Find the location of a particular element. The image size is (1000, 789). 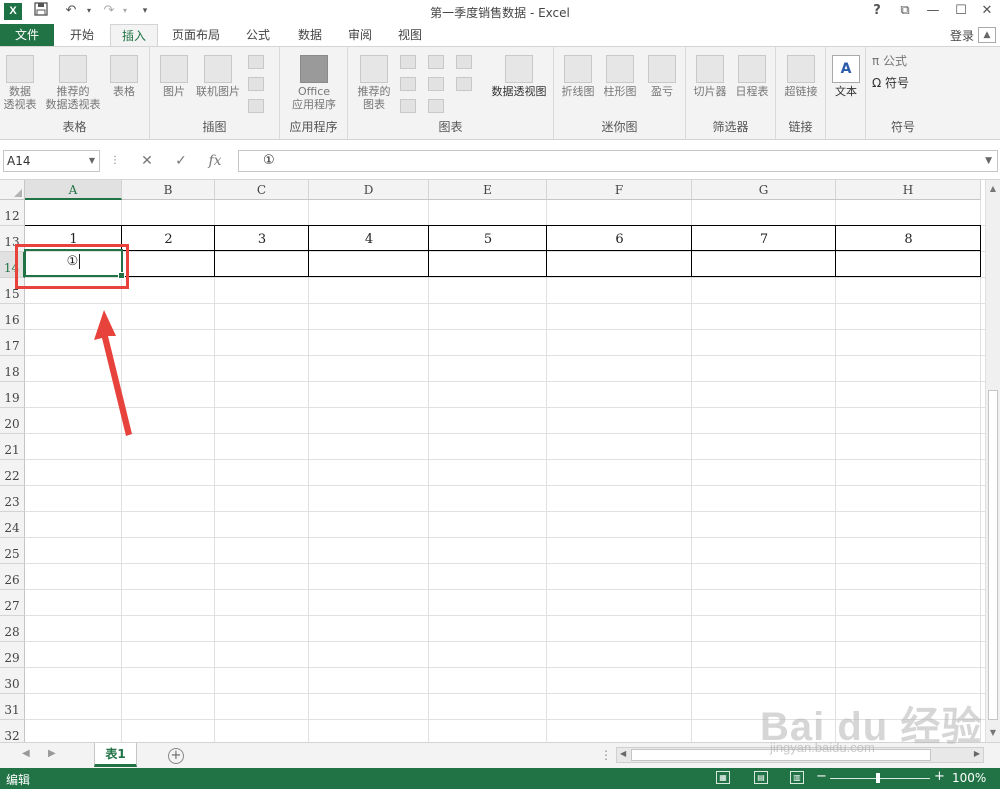

scroll-down-icon: ▼ is located at coordinates (993, 733).